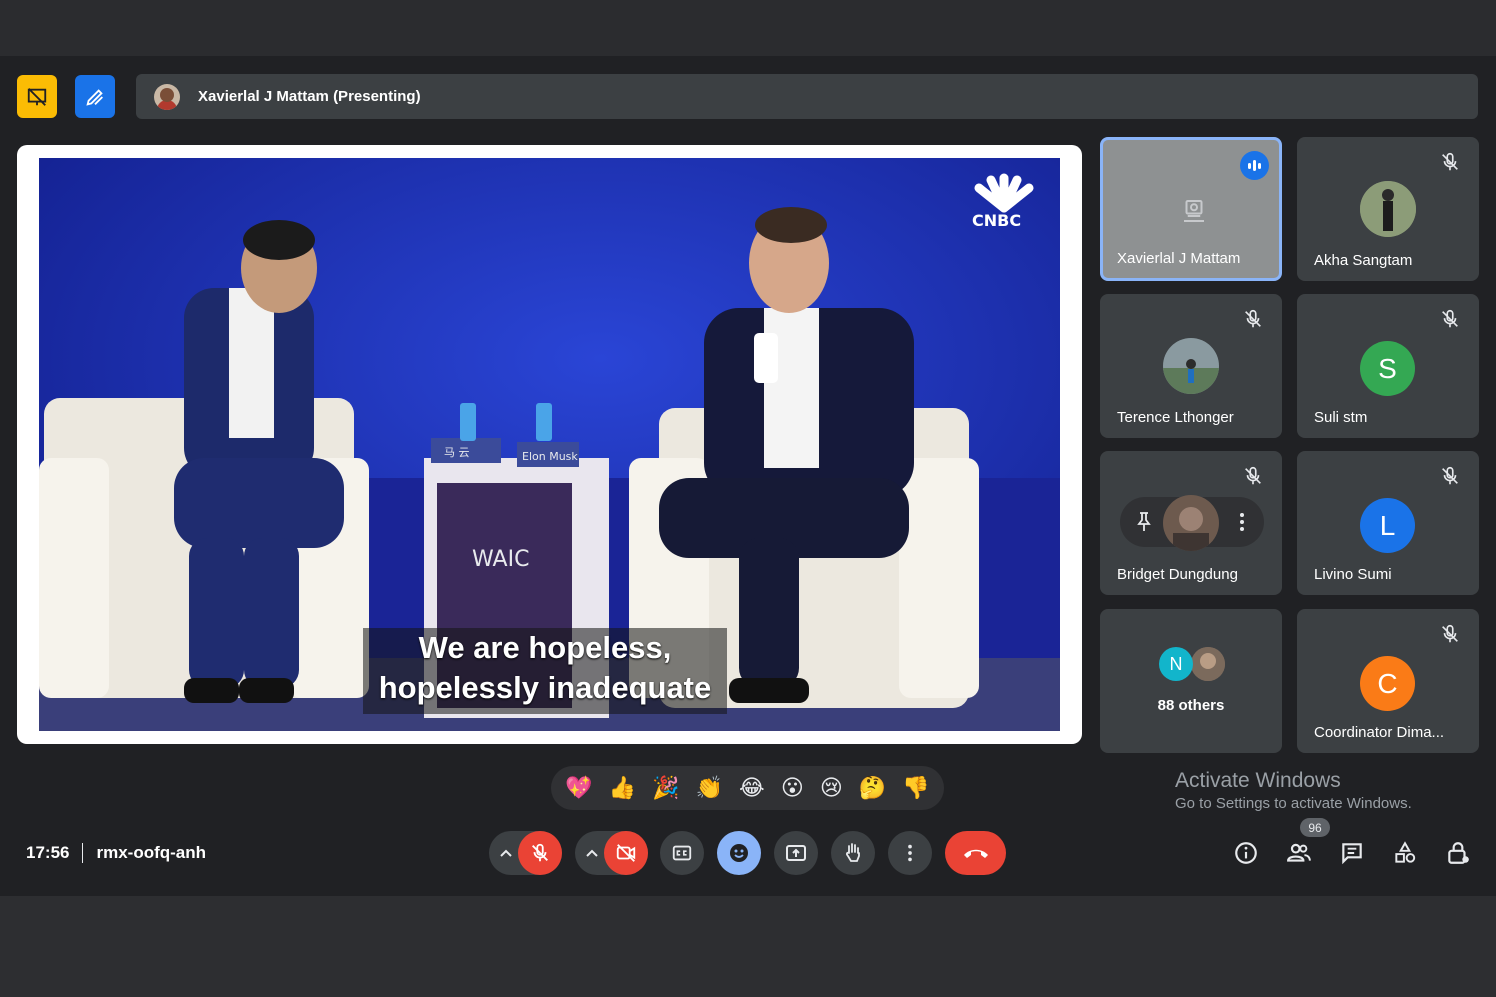 The height and width of the screenshot is (997, 1496). I want to click on others-initial: N, so click(1176, 664).